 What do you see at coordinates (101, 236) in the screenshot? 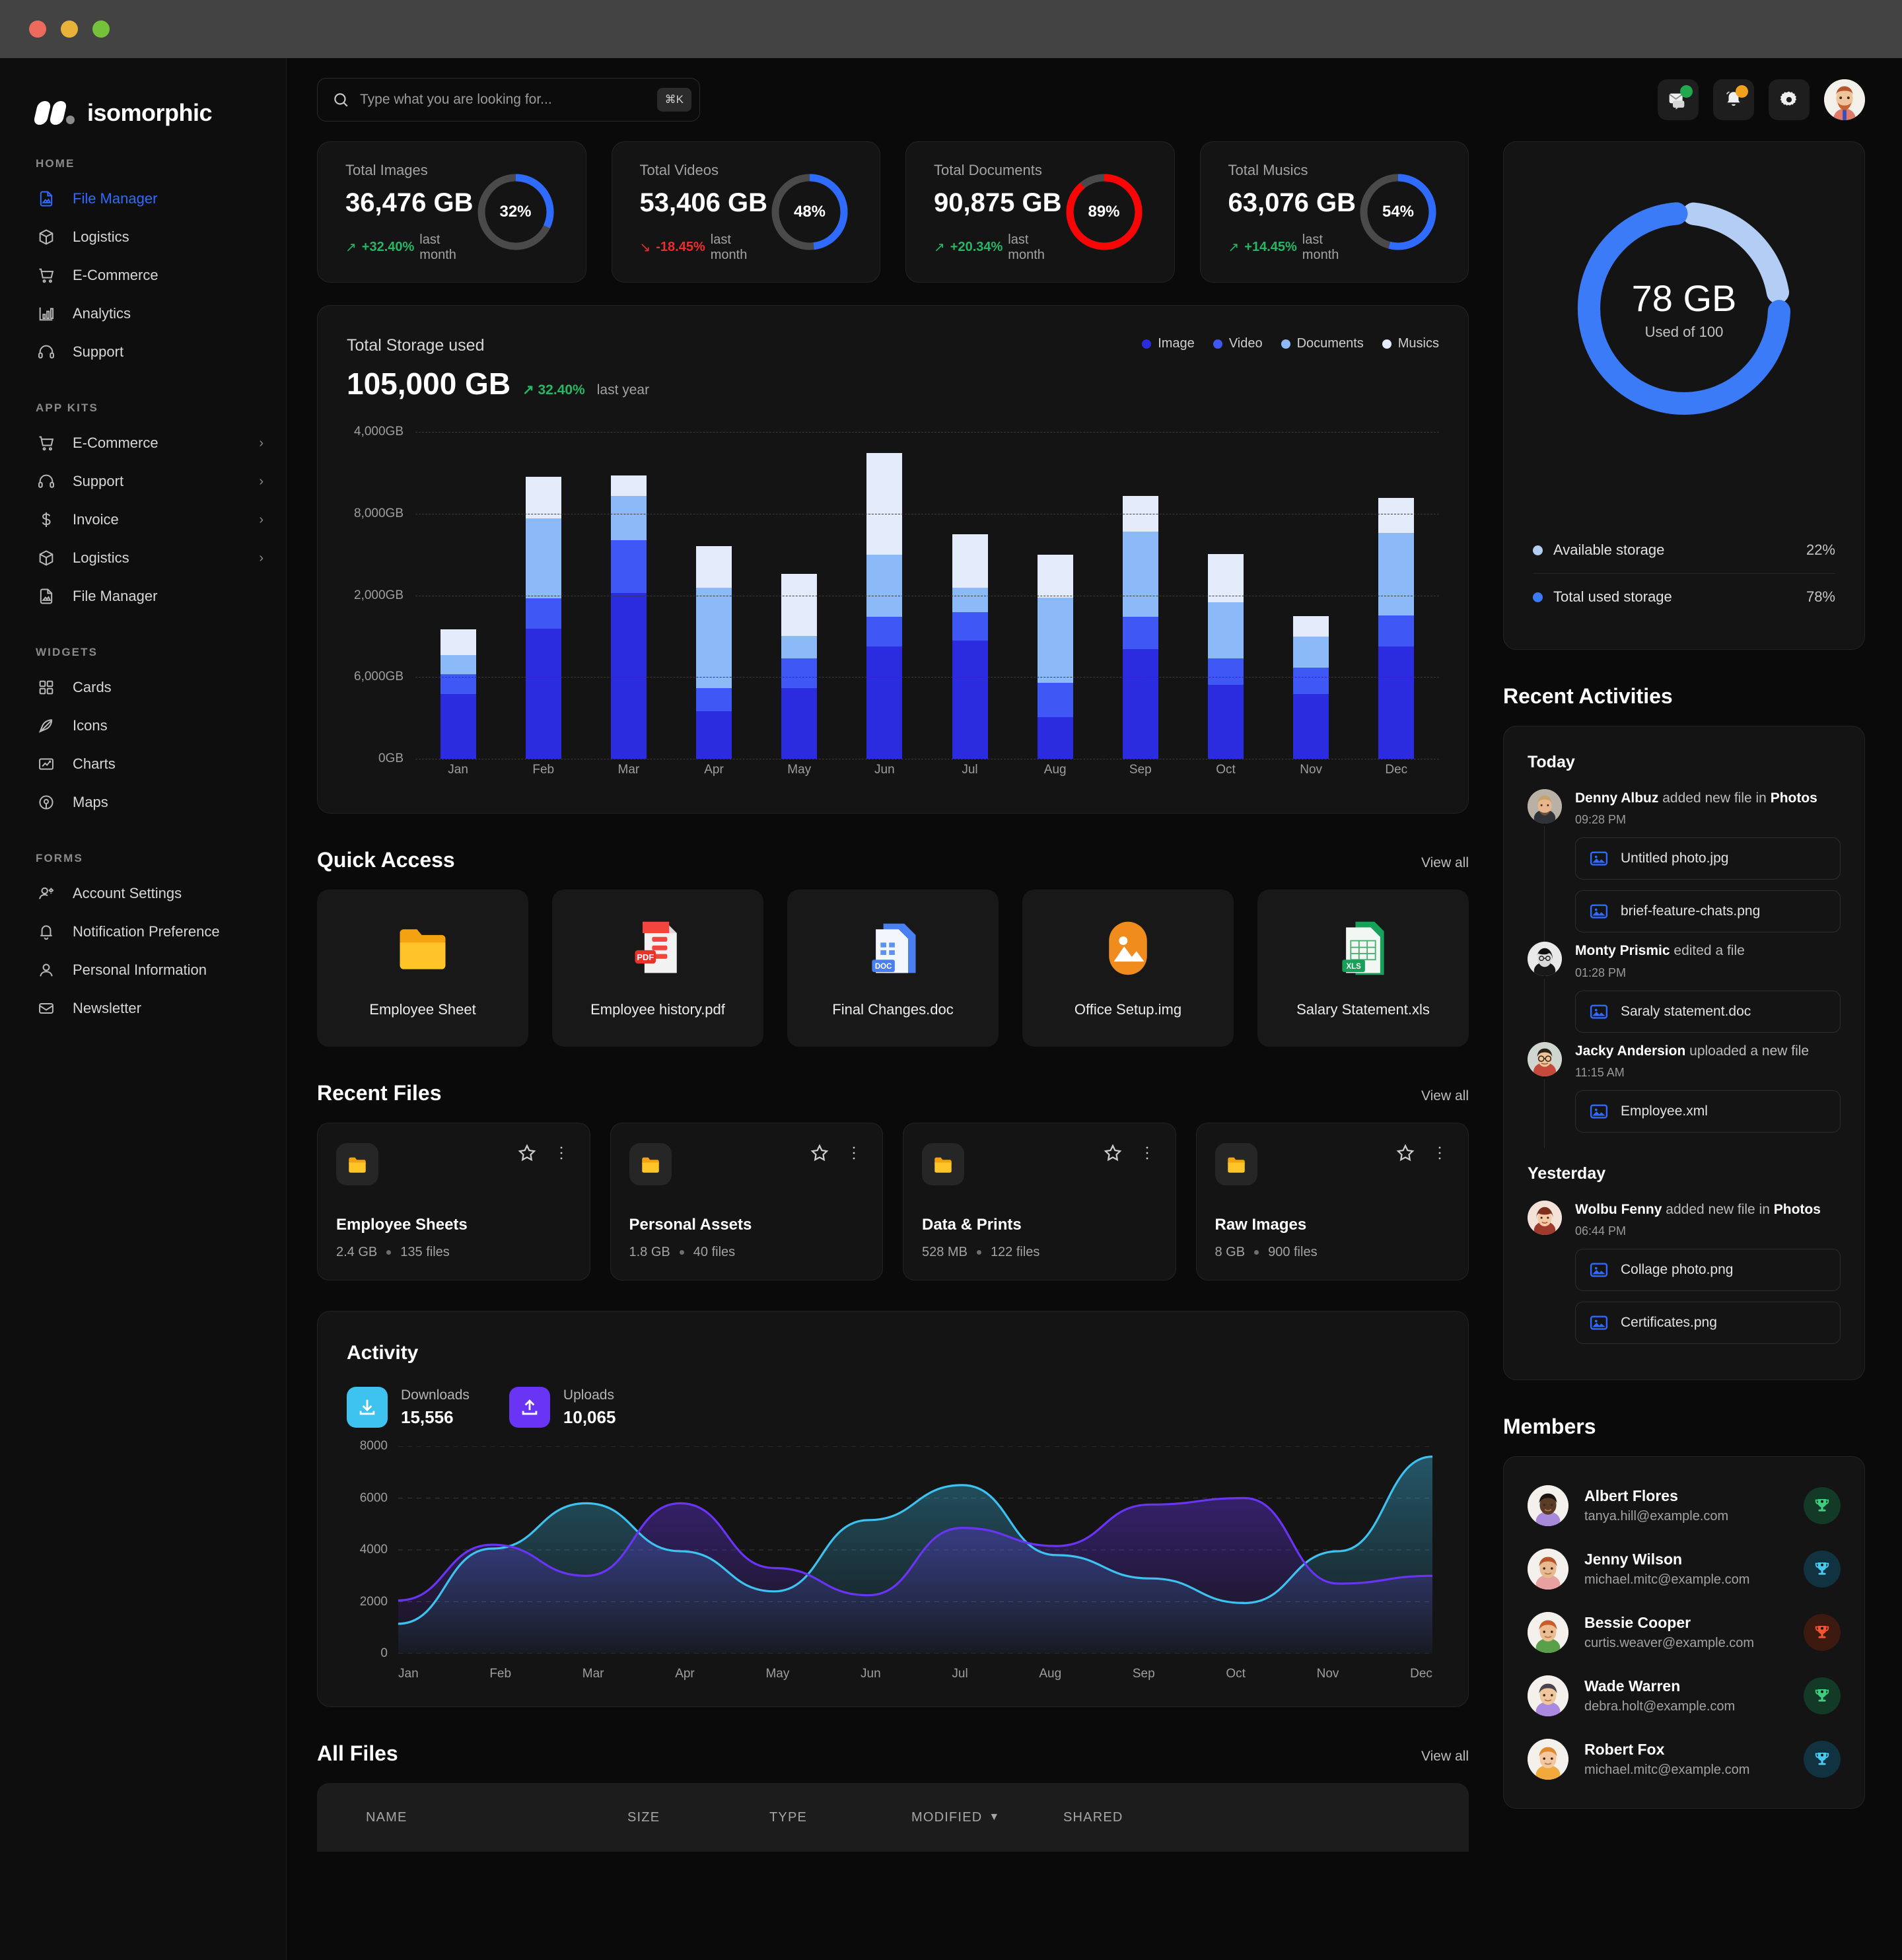
I see `sidebar-item-label: Logistics` at bounding box center [101, 236].